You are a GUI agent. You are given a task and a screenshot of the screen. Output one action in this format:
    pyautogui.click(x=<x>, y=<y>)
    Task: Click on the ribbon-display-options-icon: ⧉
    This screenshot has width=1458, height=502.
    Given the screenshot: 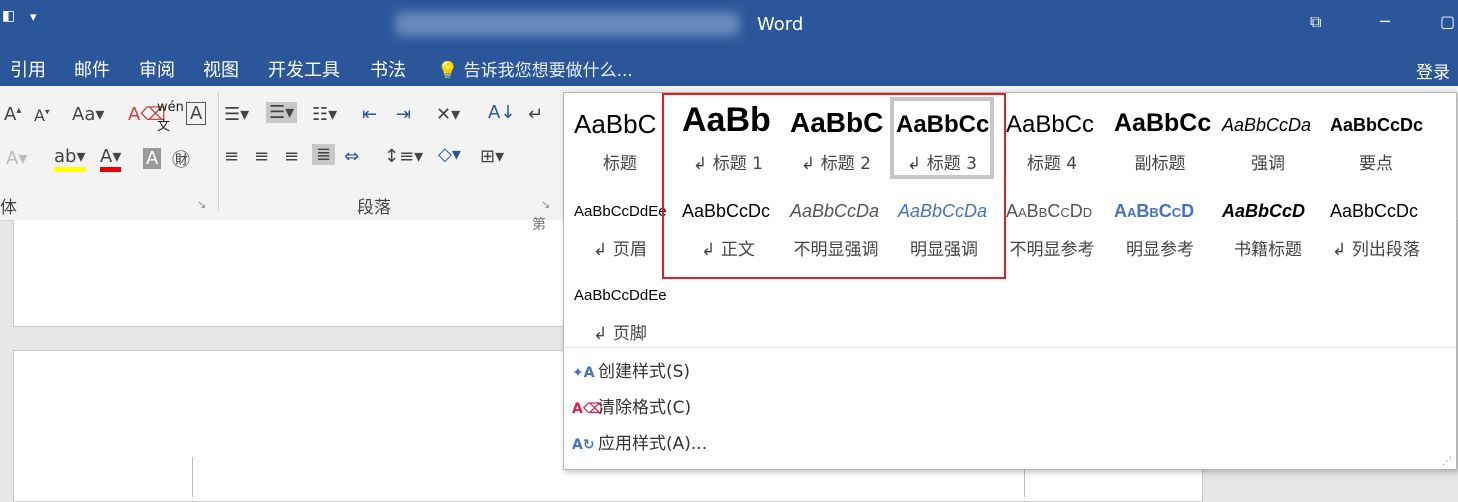 What is the action you would take?
    pyautogui.click(x=1315, y=22)
    